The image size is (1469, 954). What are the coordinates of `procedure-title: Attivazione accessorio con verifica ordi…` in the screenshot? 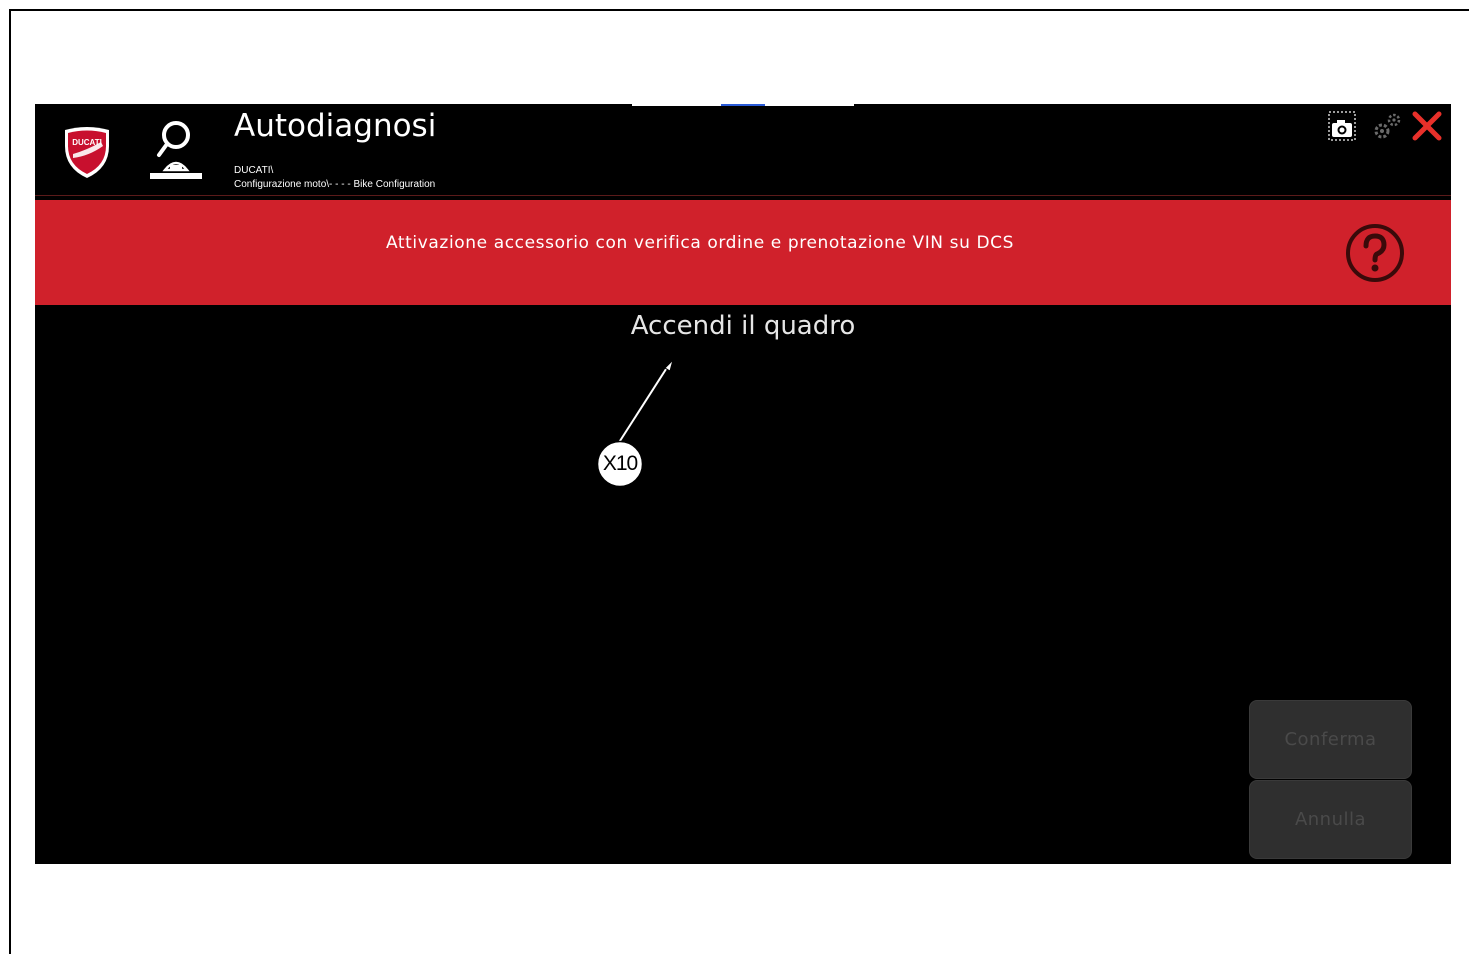 It's located at (700, 243).